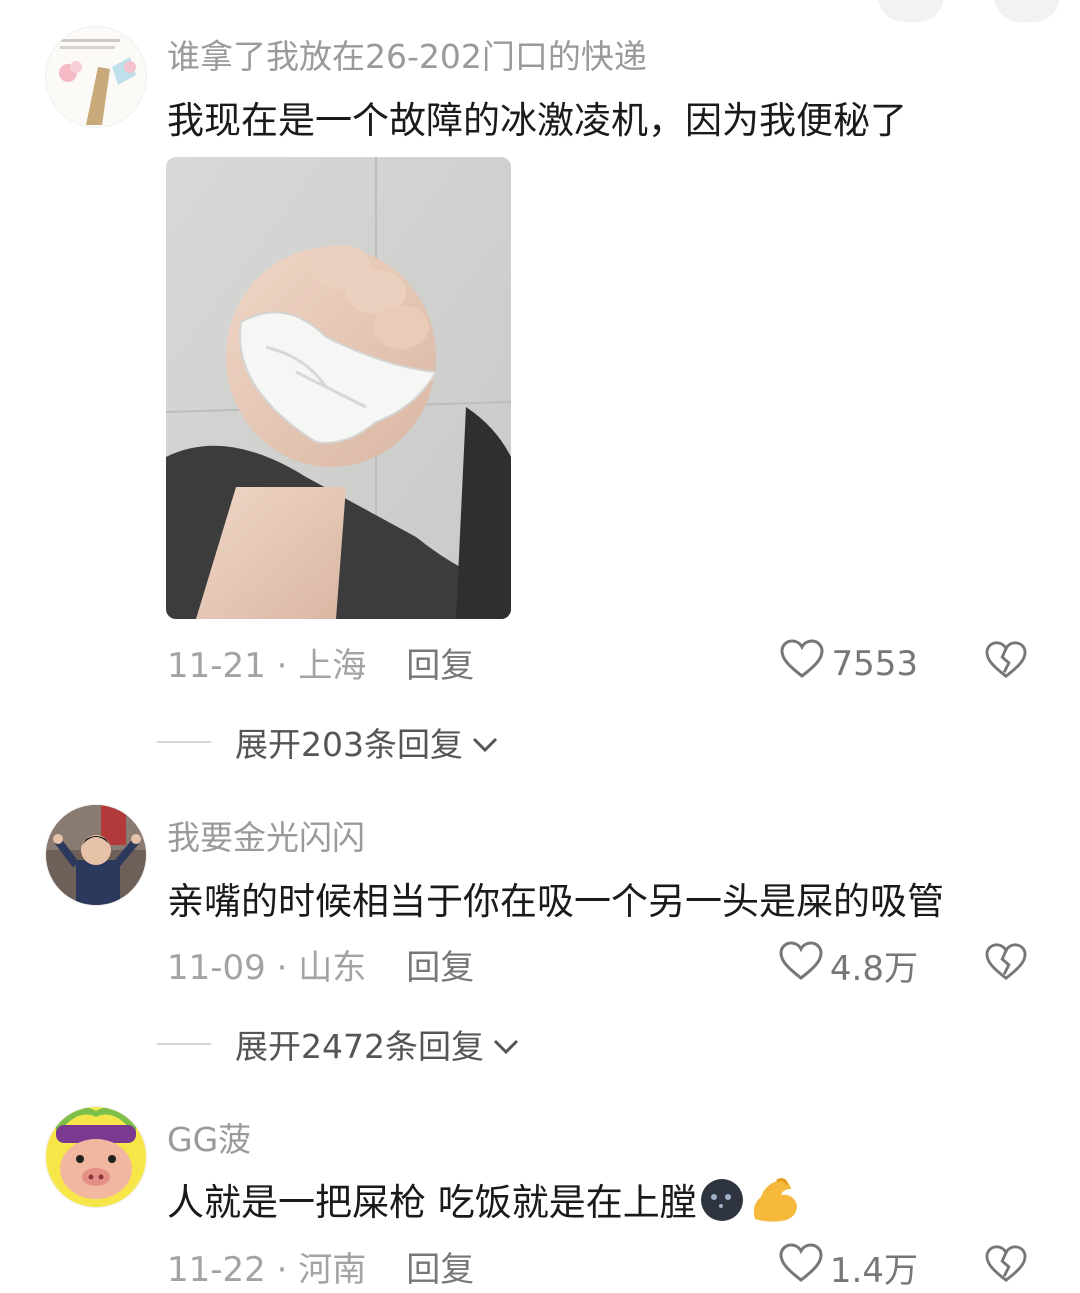 This screenshot has height=1293, width=1080. I want to click on comment-image, so click(338, 388).